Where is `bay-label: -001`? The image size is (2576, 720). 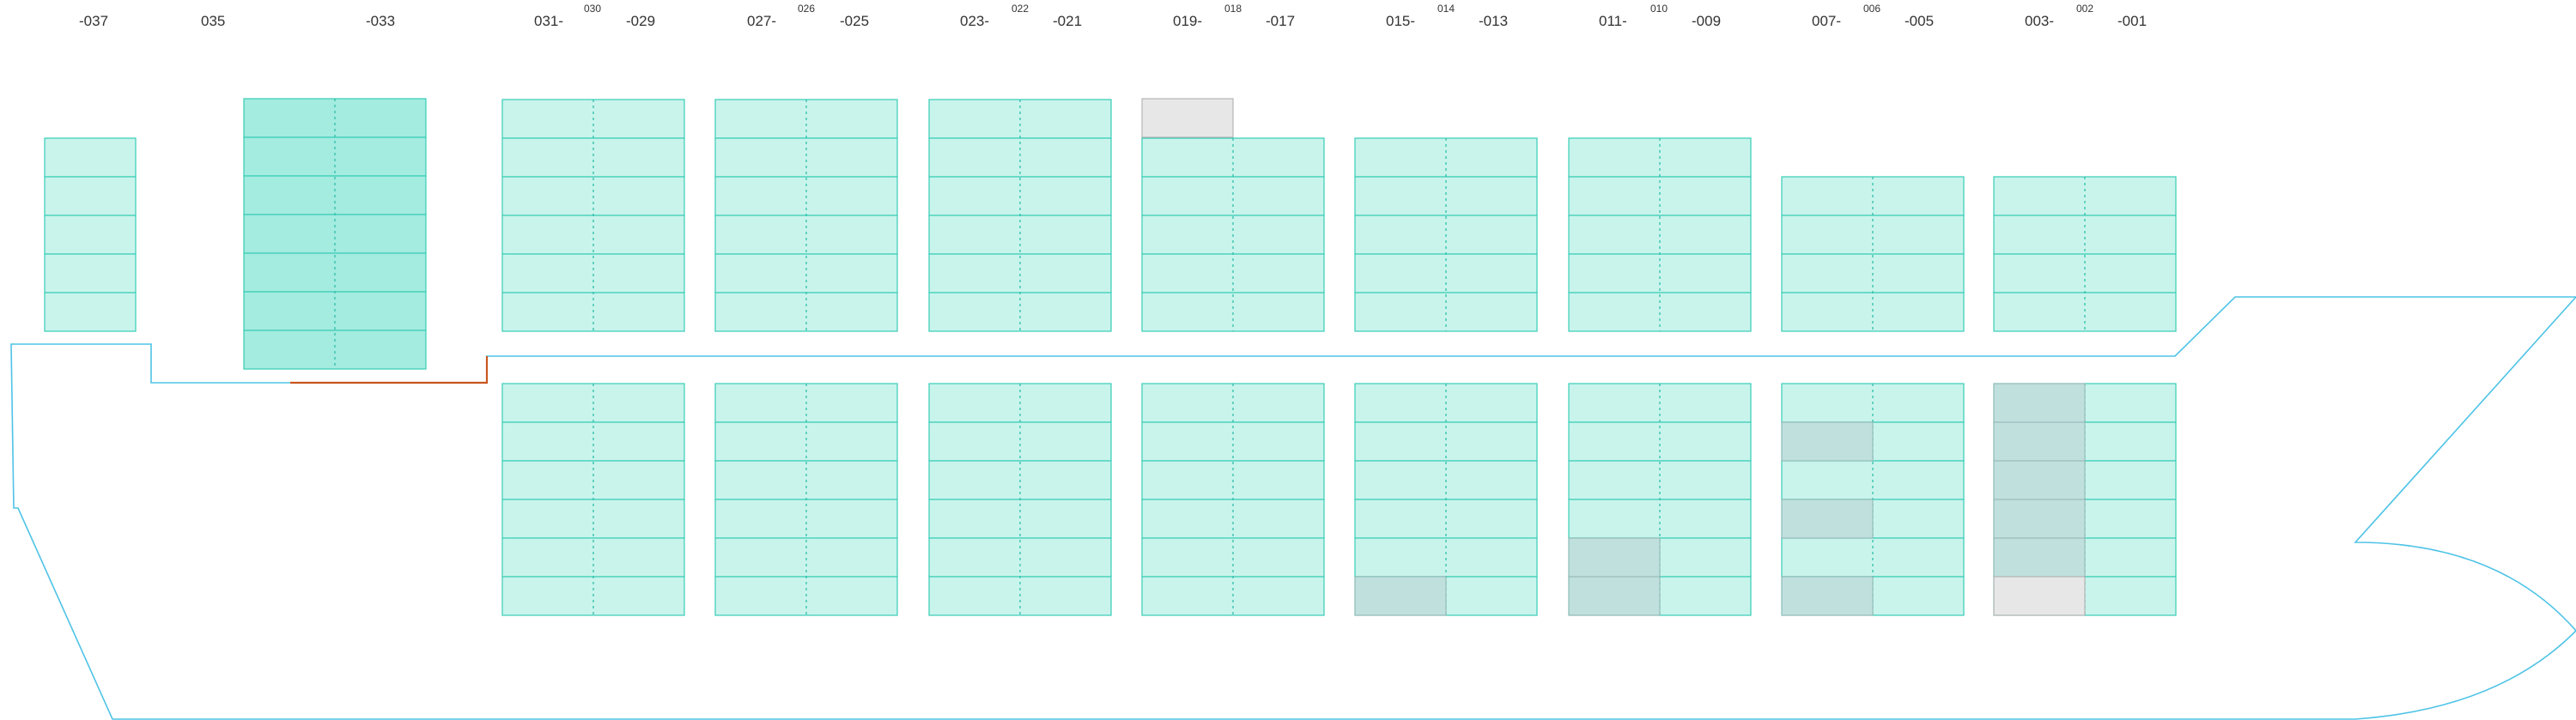 bay-label: -001 is located at coordinates (2132, 21).